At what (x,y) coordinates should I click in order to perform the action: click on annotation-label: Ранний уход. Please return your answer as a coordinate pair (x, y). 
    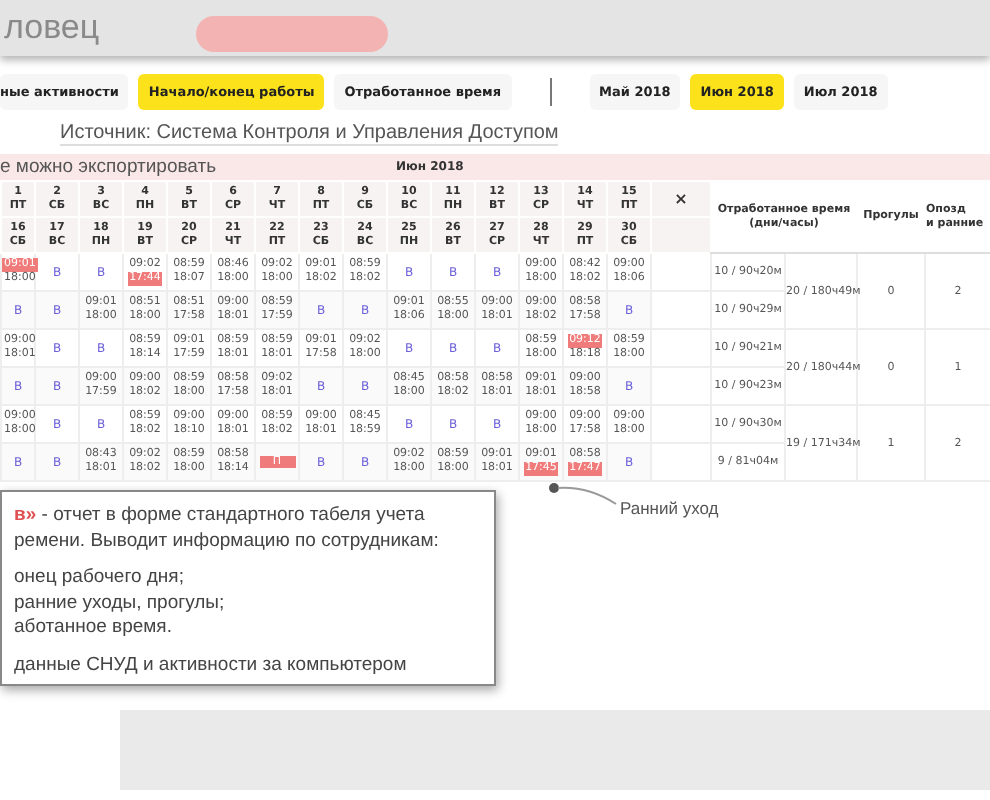
    Looking at the image, I should click on (669, 508).